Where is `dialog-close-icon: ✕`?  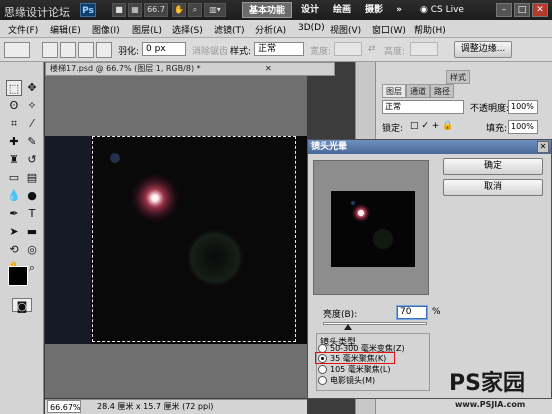
dialog-close-icon: ✕ is located at coordinates (543, 147).